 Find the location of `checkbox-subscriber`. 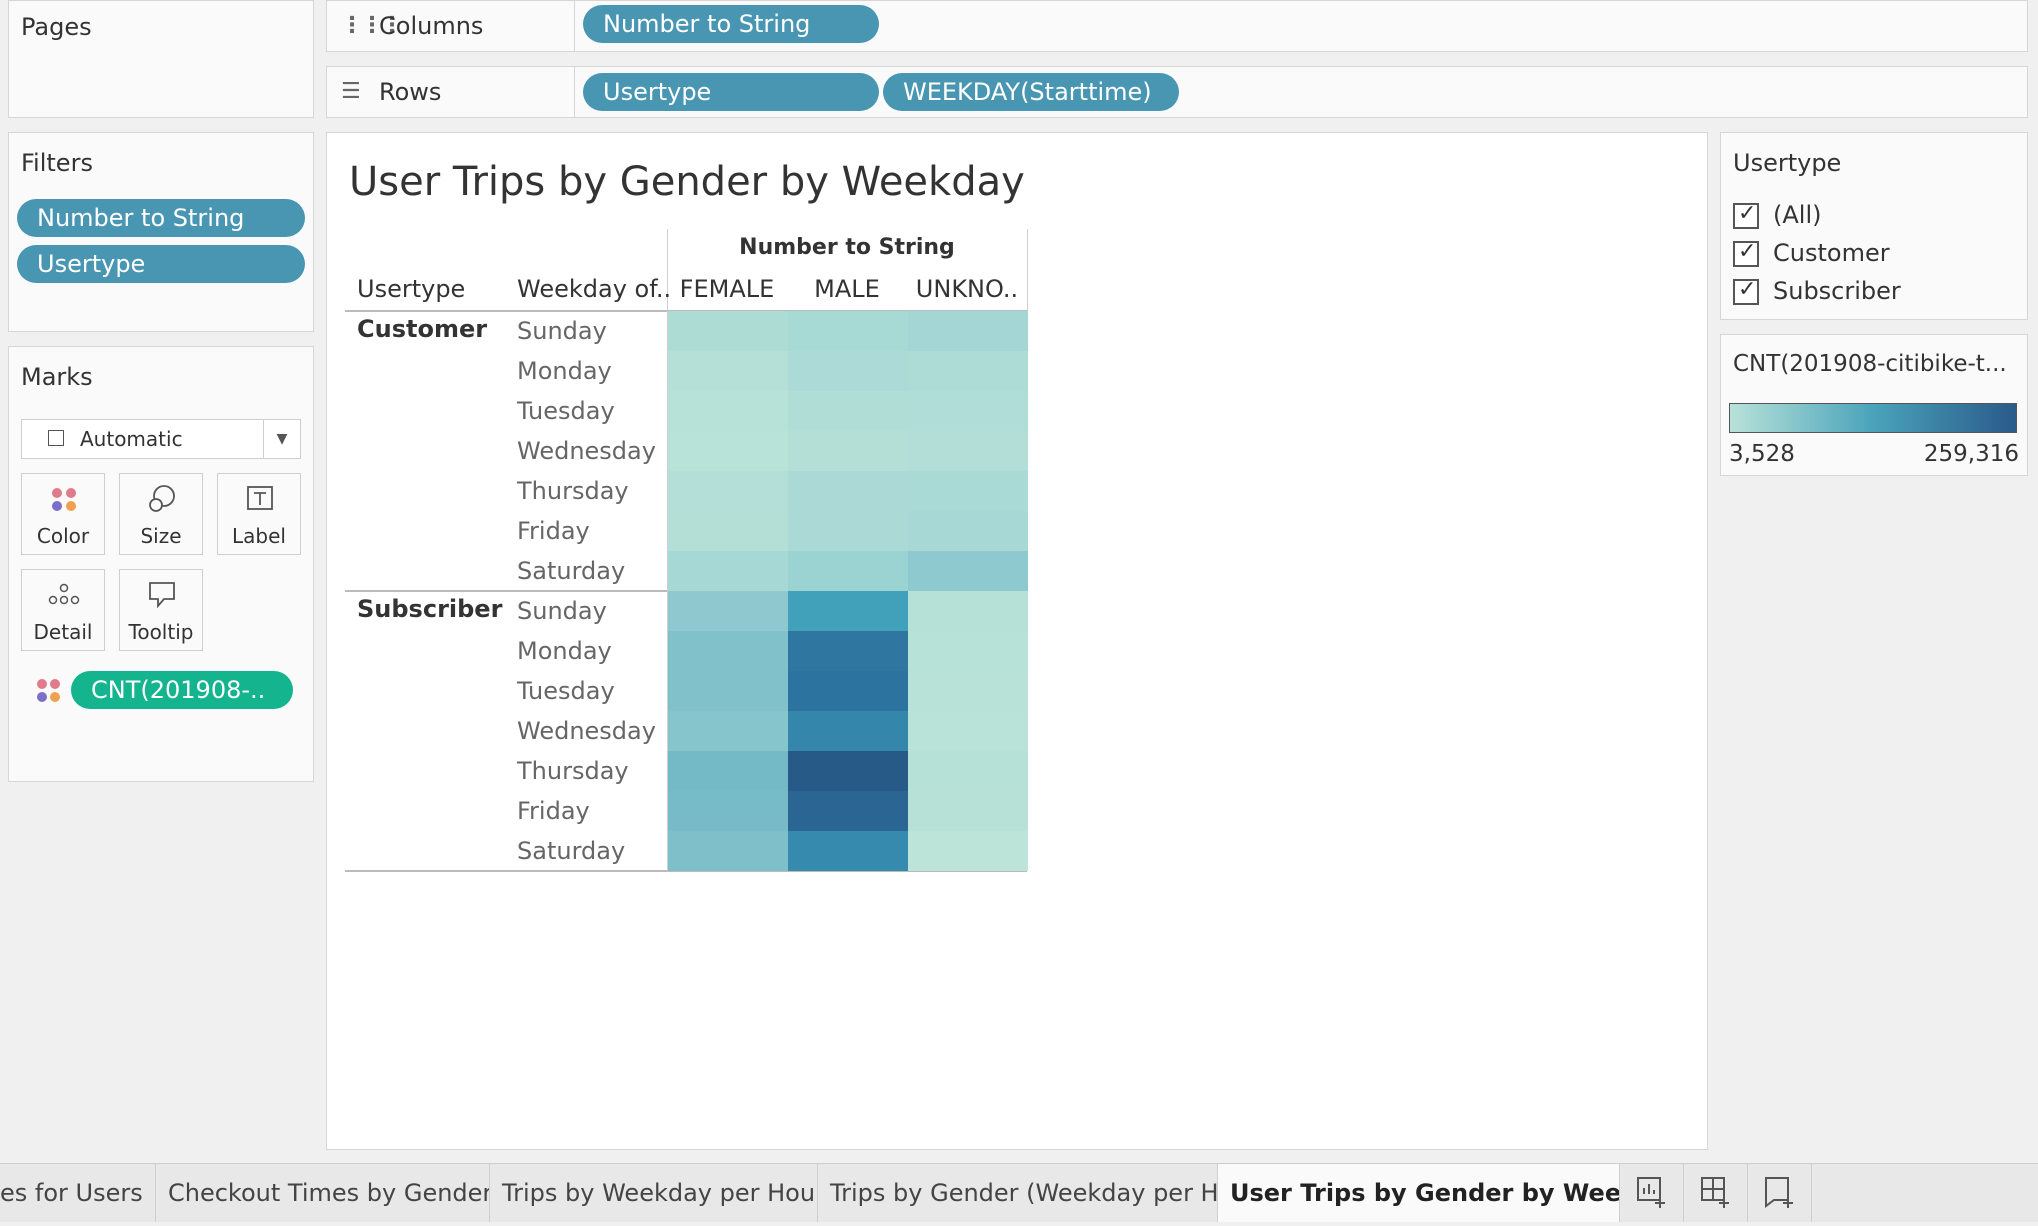

checkbox-subscriber is located at coordinates (1746, 291).